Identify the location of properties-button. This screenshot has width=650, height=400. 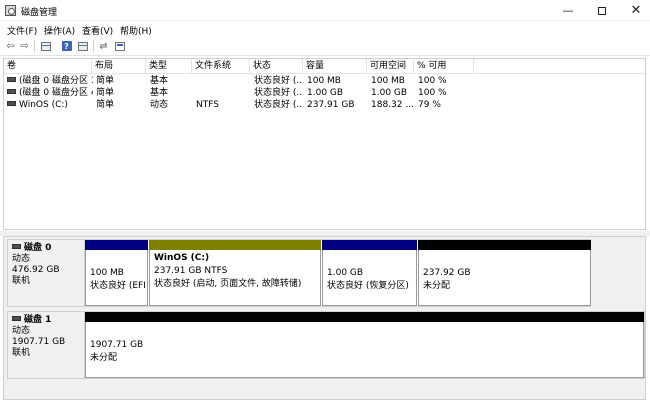
(45, 46).